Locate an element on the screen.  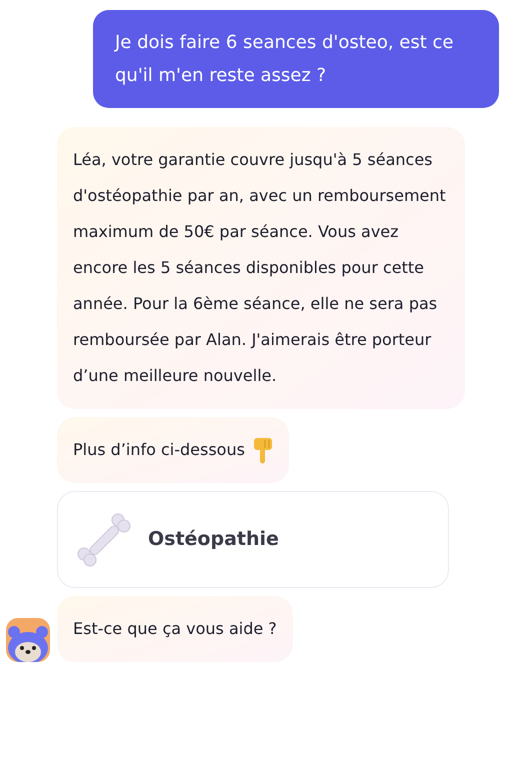
assistant-message: Est-ce que ça vous aide ? is located at coordinates (175, 629).